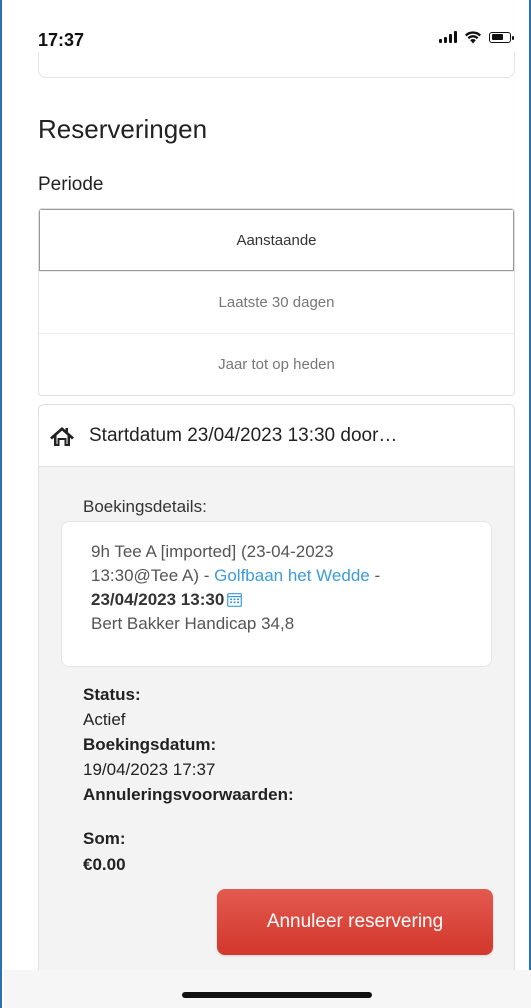 Image resolution: width=531 pixels, height=1008 pixels. I want to click on home-indicator, so click(277, 995).